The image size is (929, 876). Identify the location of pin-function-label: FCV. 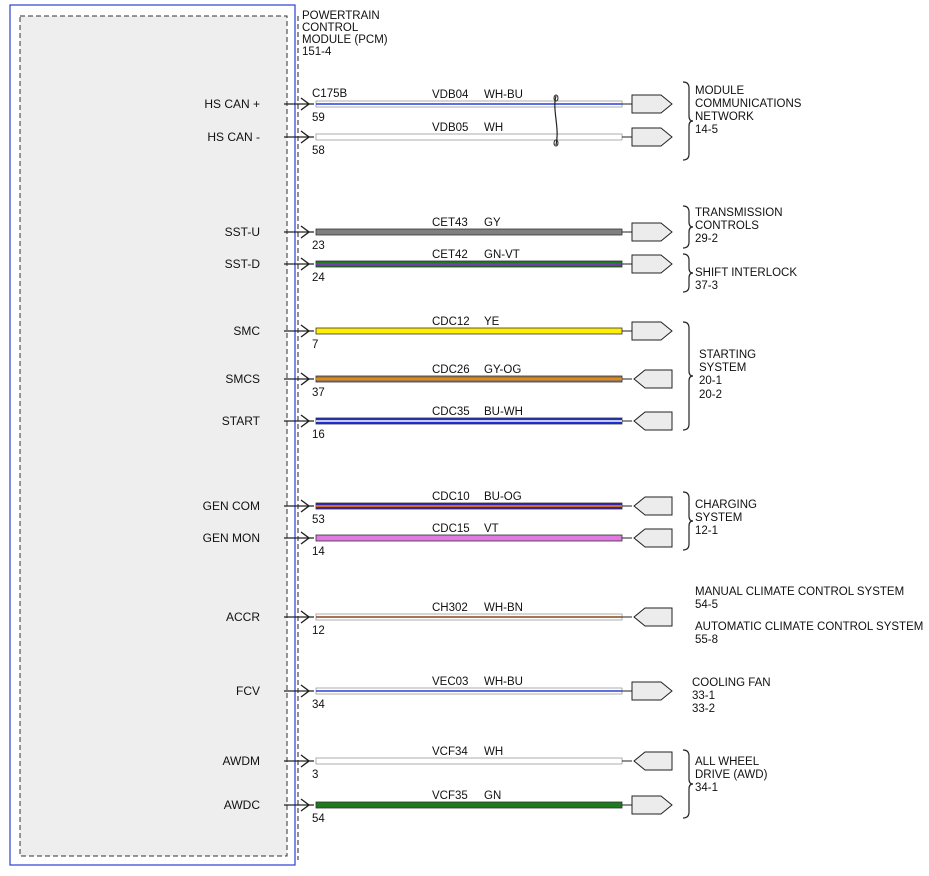
(248, 691).